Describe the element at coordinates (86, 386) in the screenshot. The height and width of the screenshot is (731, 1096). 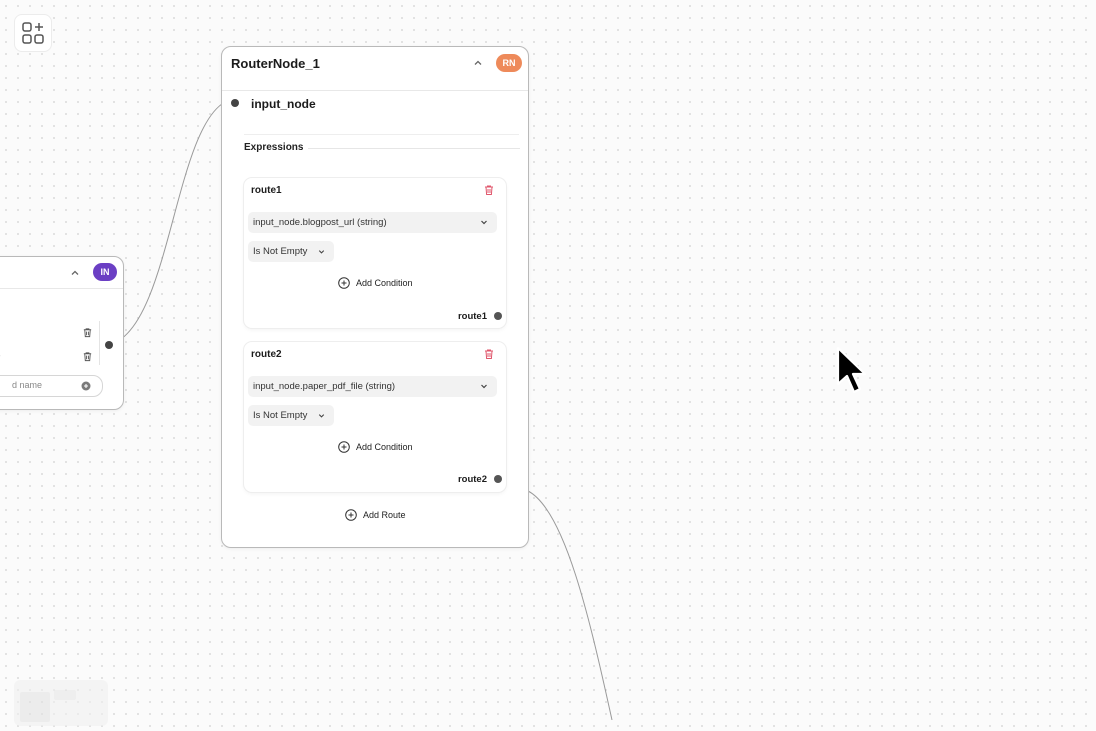
I see `add-circle-icon` at that location.